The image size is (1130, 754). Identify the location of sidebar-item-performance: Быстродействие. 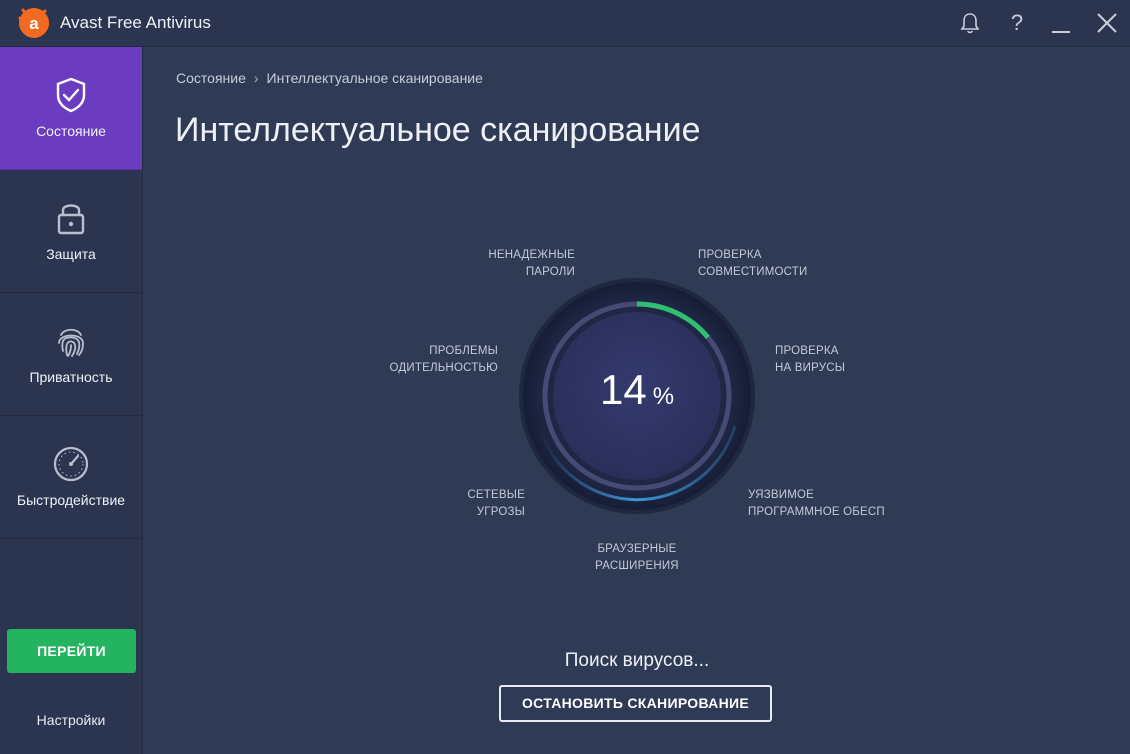
(71, 477).